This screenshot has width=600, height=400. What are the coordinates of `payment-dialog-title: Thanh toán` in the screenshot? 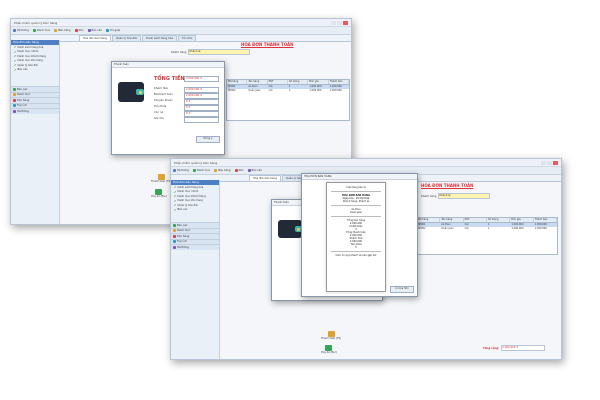 It's located at (168, 65).